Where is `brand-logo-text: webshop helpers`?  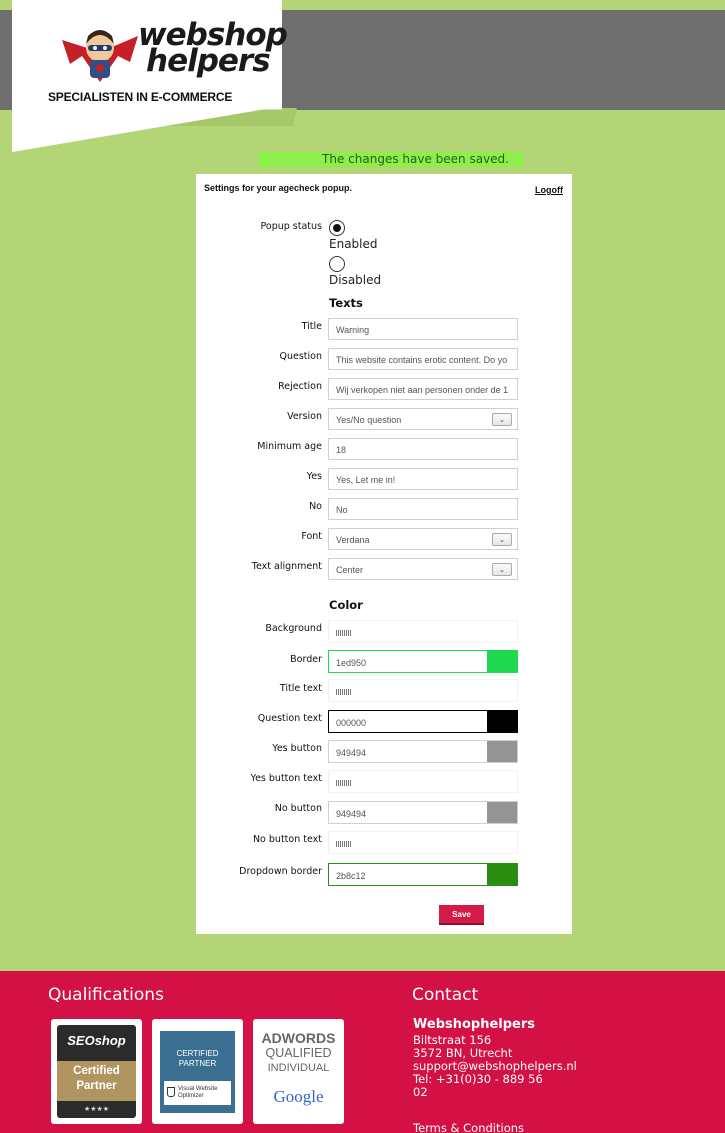
brand-logo-text: webshop helpers is located at coordinates (213, 48).